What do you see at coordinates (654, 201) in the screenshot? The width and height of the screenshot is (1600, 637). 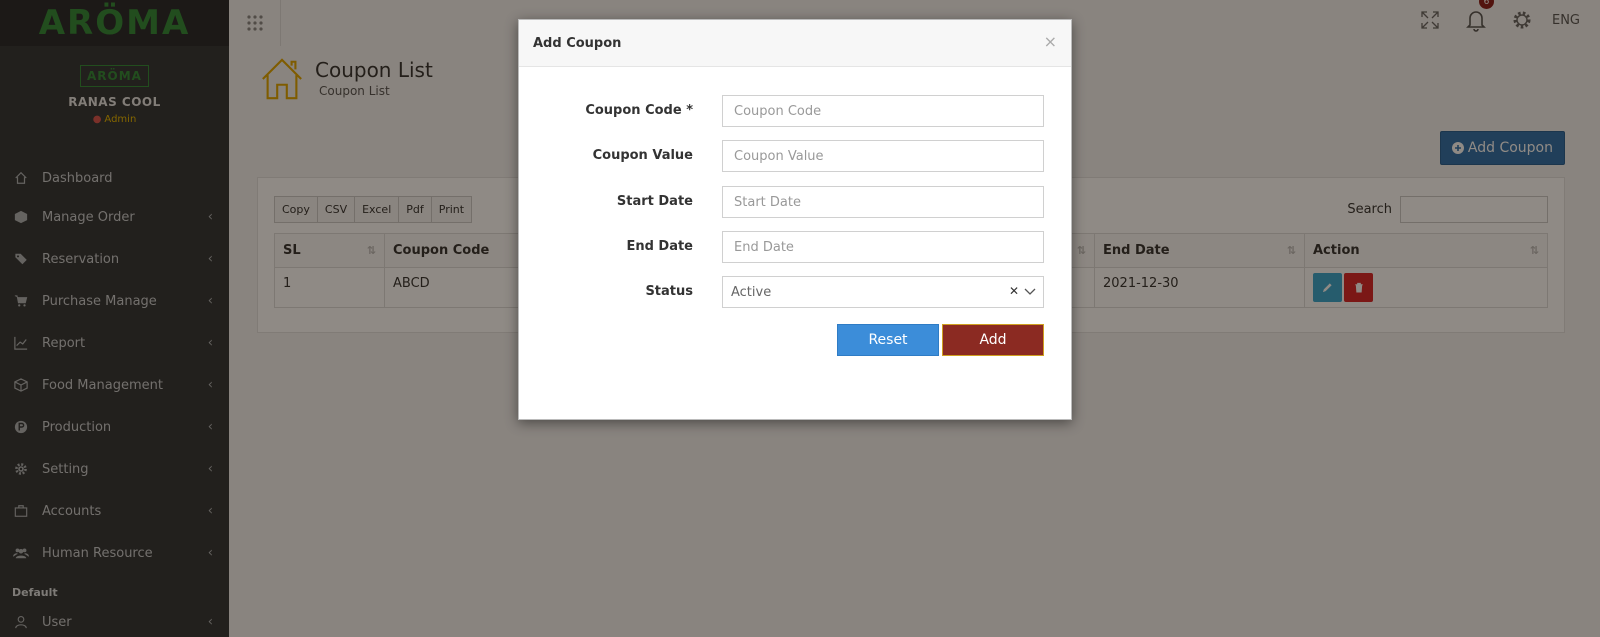 I see `start-date-label: Start Date` at bounding box center [654, 201].